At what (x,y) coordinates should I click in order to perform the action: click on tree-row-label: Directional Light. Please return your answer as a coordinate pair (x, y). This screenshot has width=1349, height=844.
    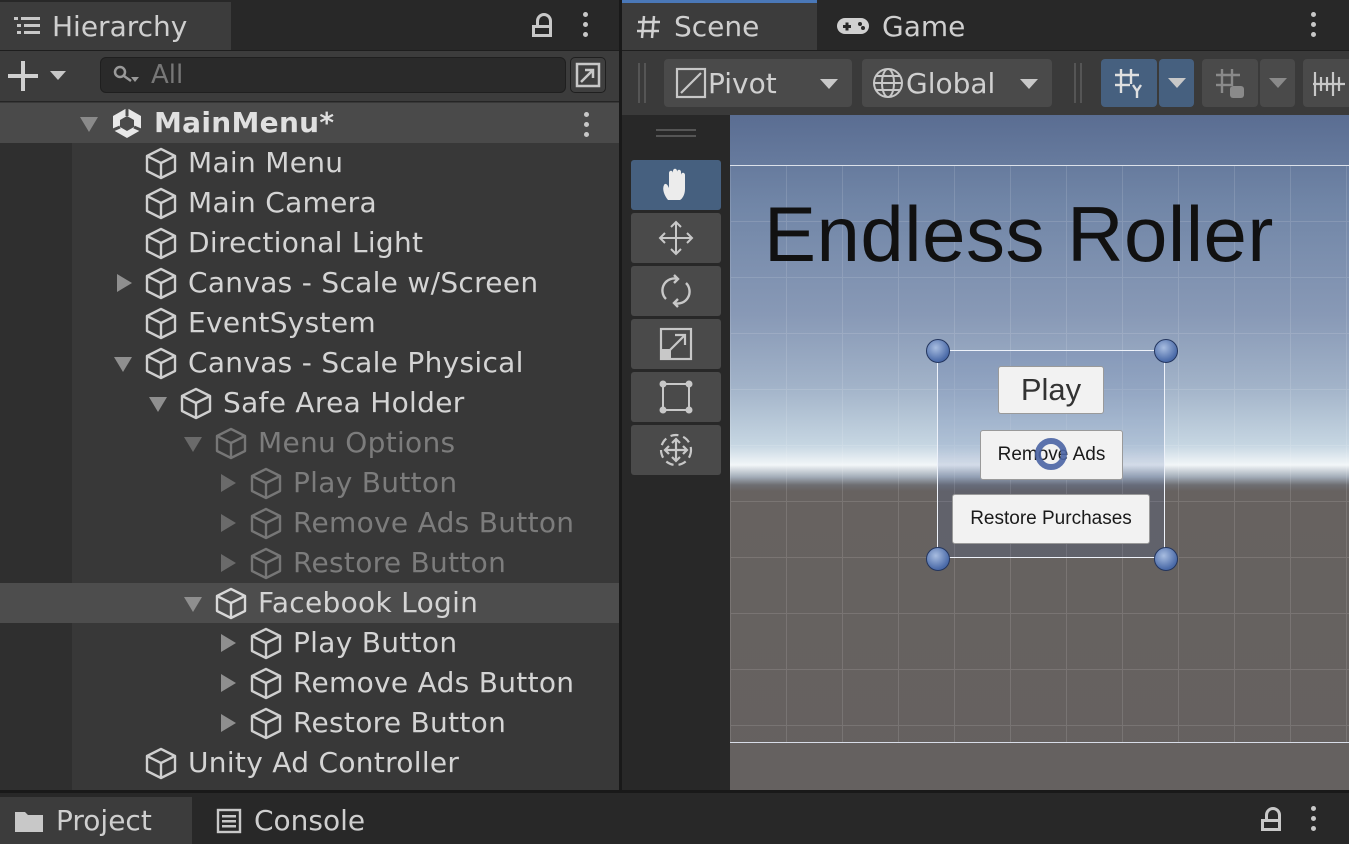
    Looking at the image, I should click on (306, 242).